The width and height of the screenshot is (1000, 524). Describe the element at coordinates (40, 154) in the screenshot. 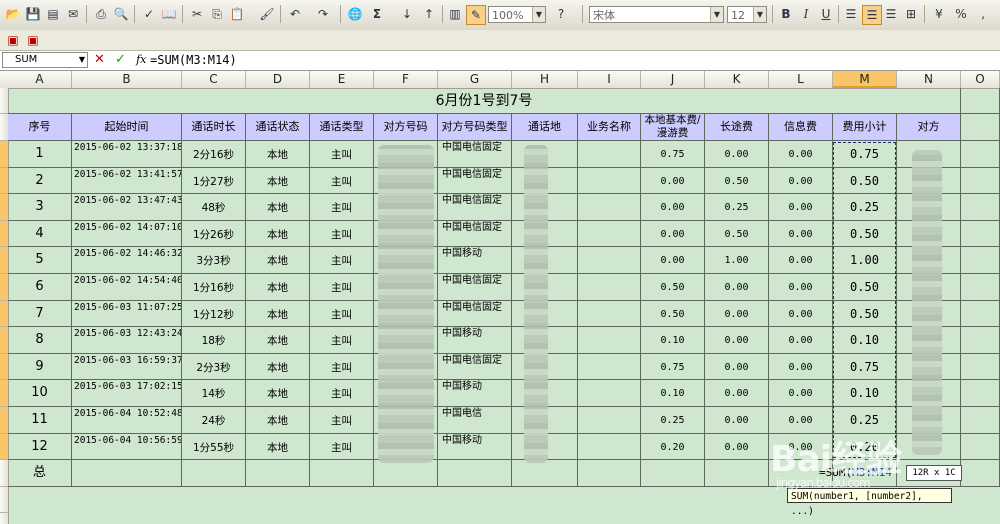

I see `row-index-cell: 1` at that location.